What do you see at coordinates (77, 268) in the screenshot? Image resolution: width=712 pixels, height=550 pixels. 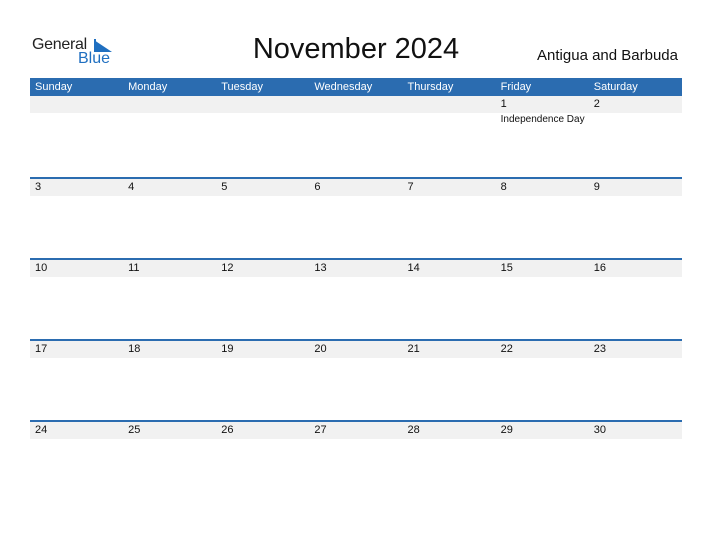 I see `day-number: 10` at bounding box center [77, 268].